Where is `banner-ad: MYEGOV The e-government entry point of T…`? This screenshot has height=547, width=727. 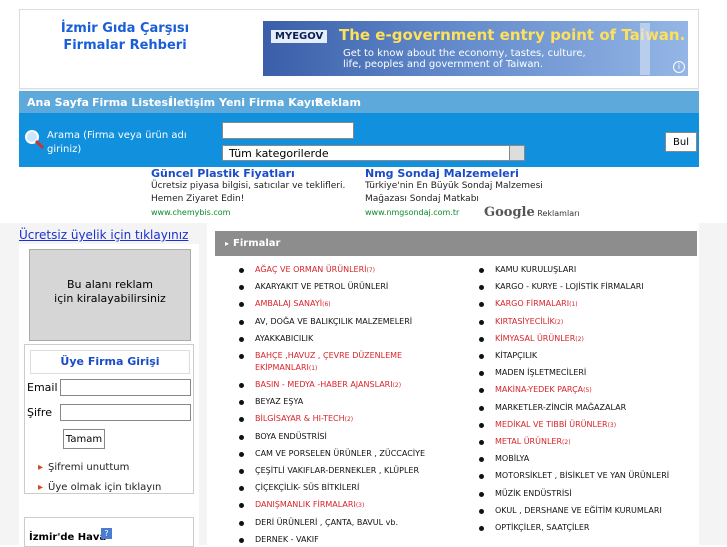
banner-ad: MYEGOV The e-government entry point of T… is located at coordinates (475, 48).